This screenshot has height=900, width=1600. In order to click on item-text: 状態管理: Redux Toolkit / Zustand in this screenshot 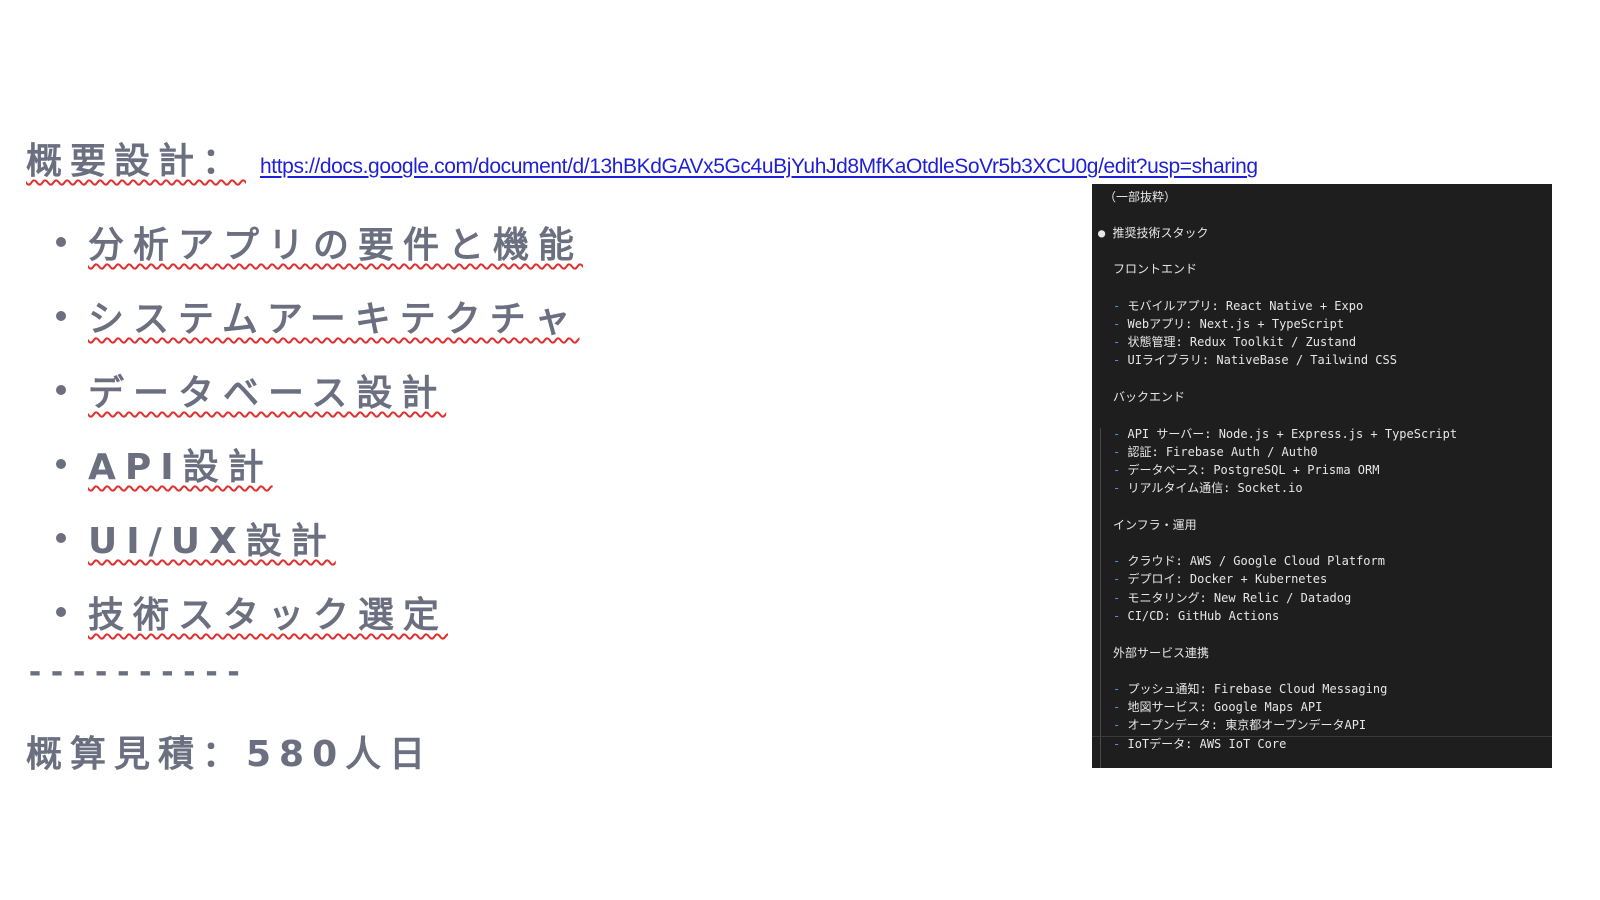, I will do `click(1242, 342)`.